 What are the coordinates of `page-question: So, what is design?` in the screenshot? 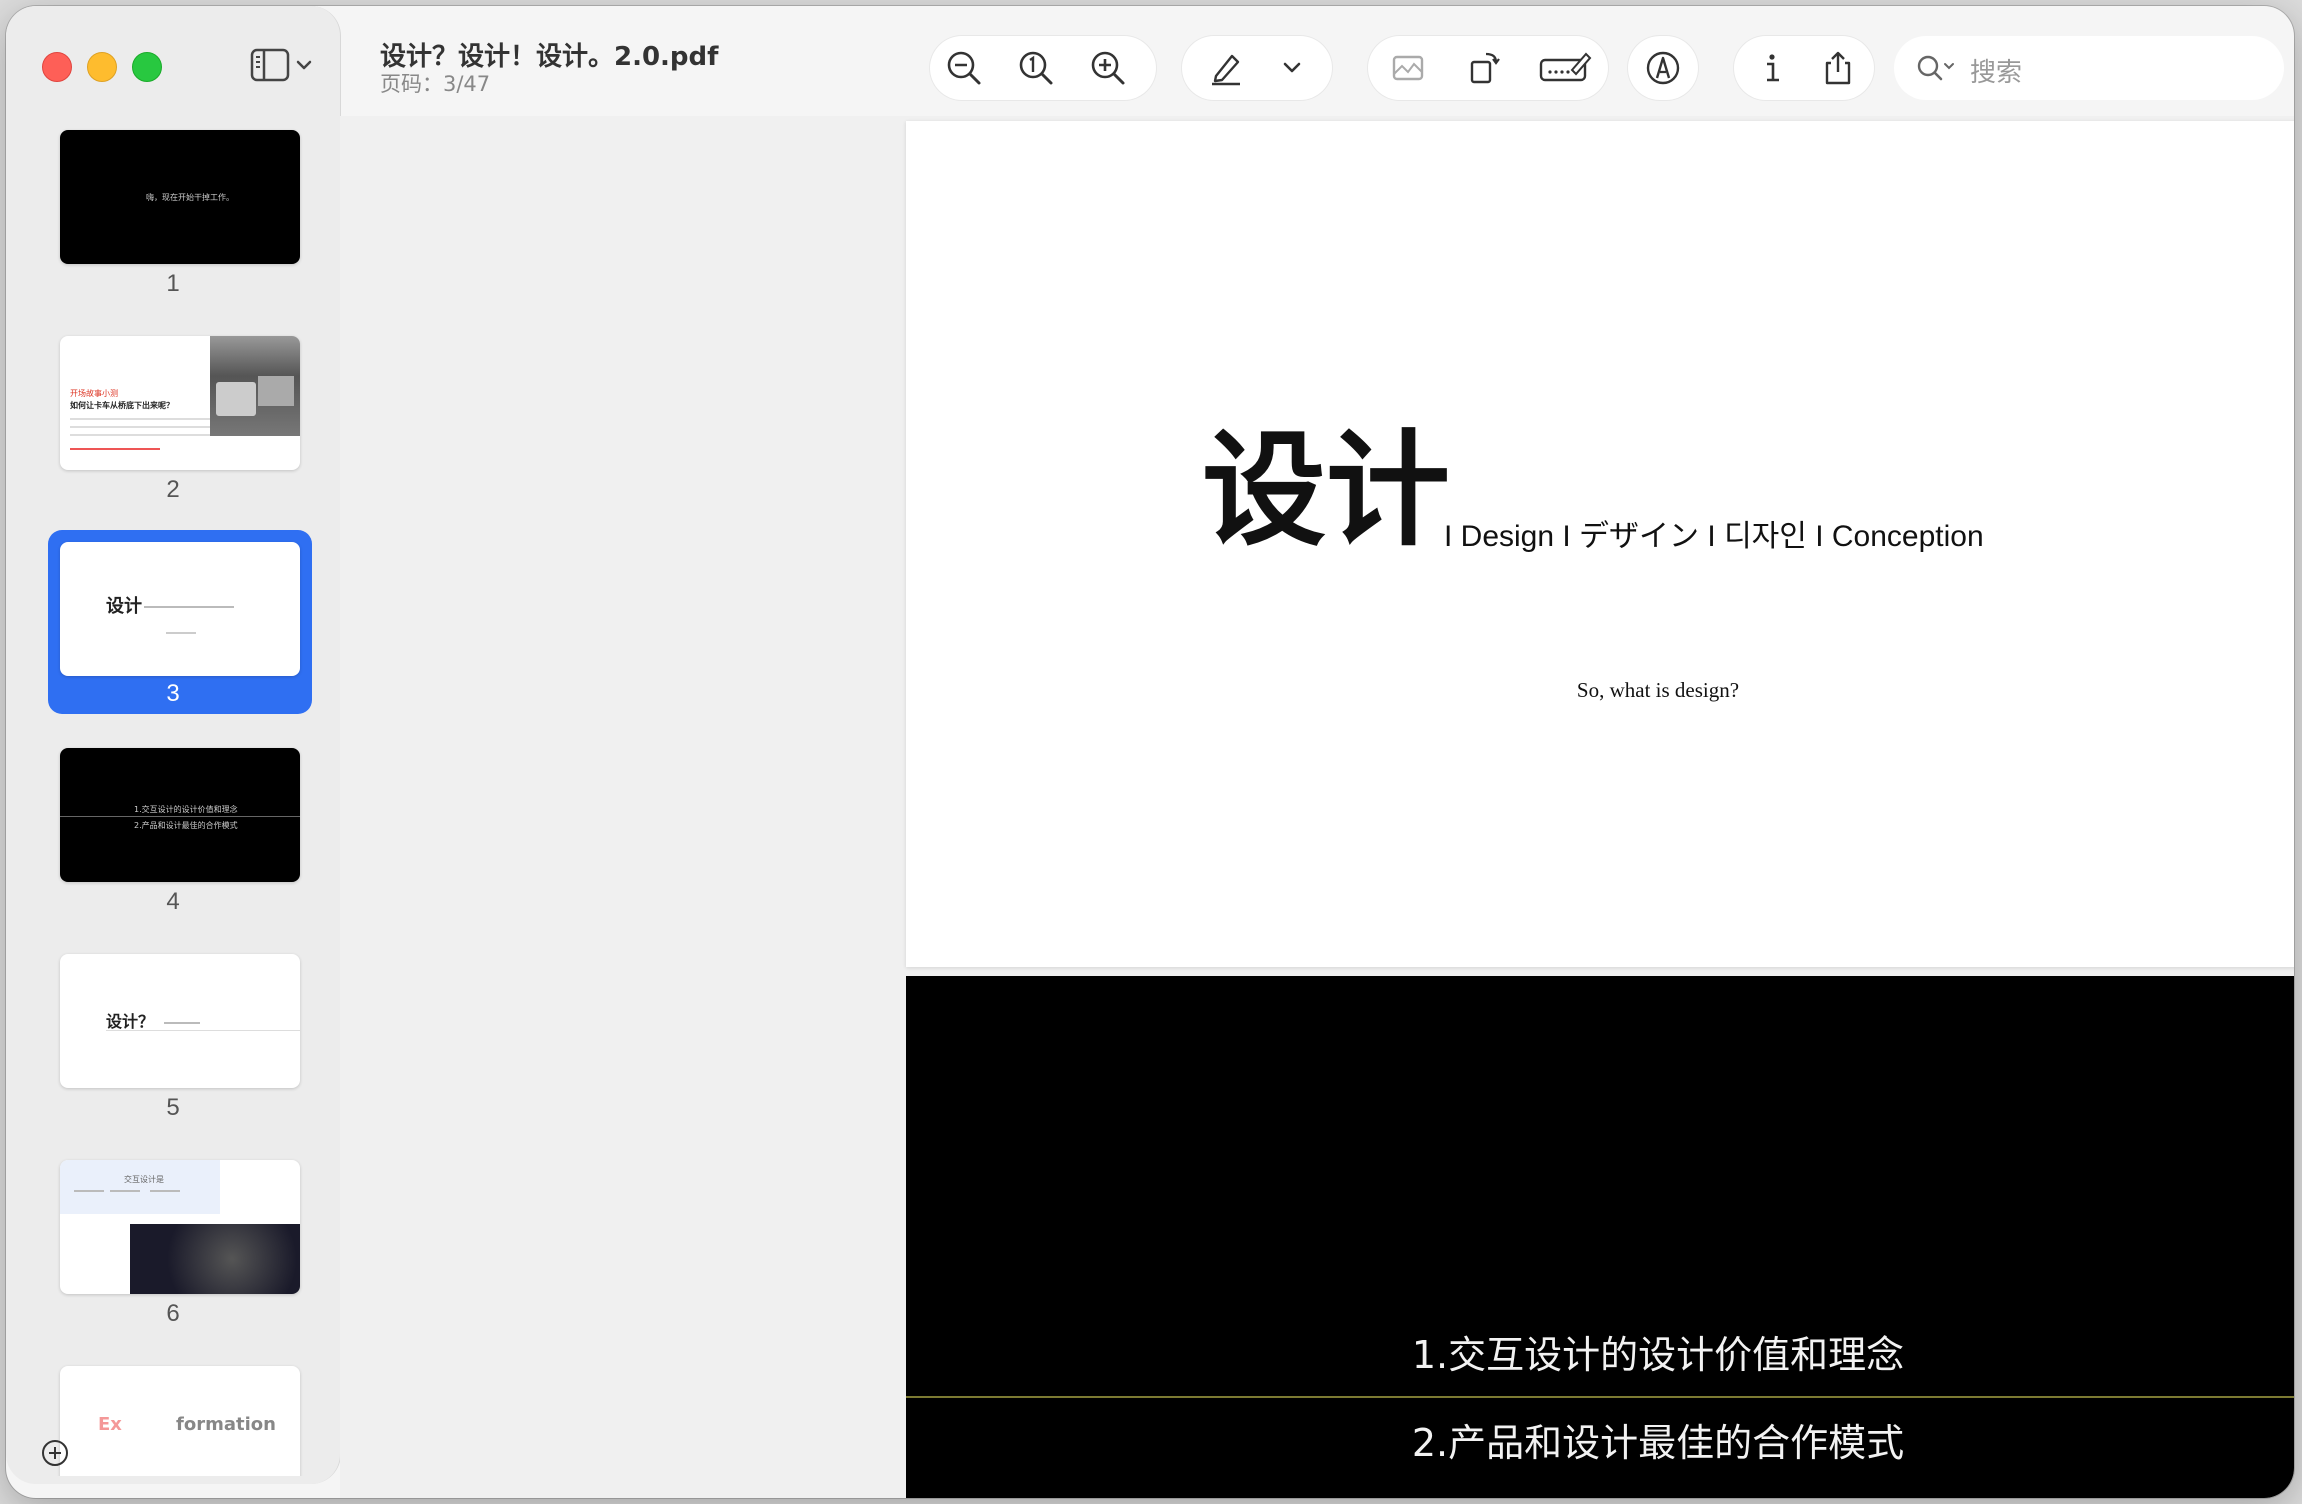 It's located at (1658, 690).